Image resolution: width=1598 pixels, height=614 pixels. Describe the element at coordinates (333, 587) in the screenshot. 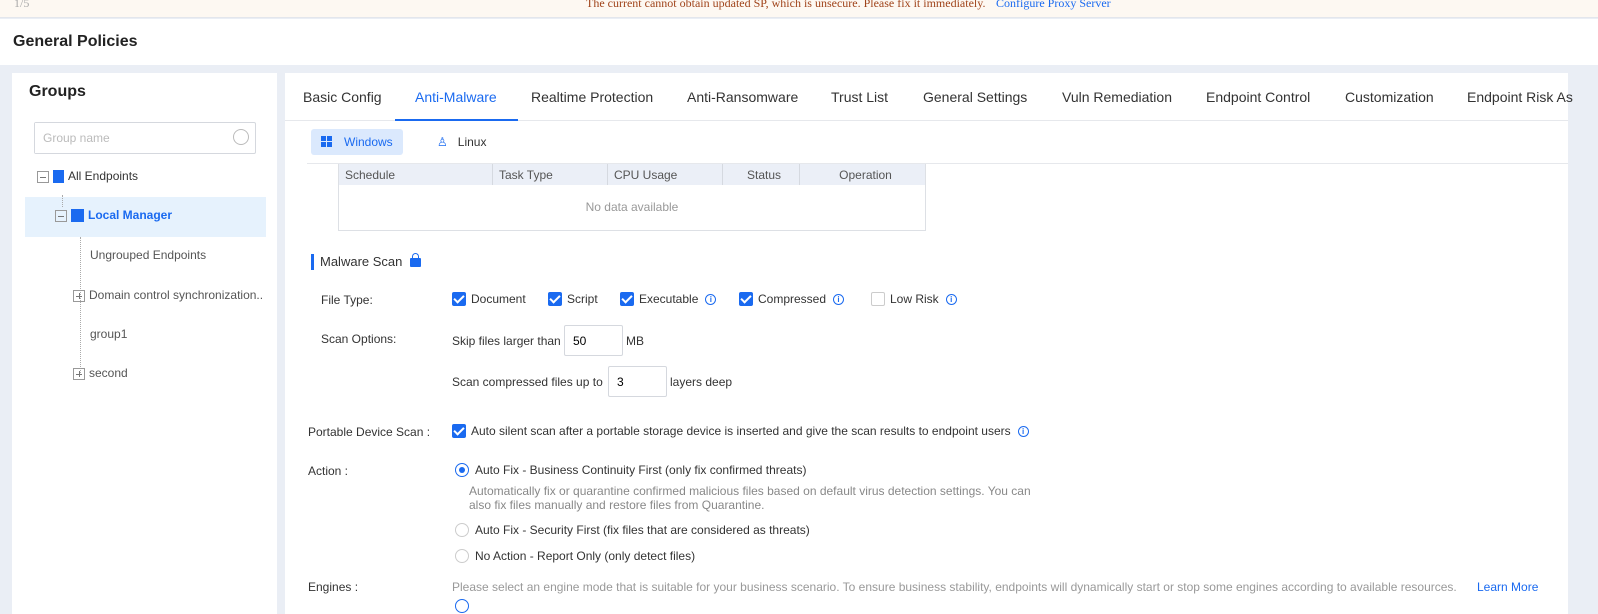

I see `engines-label: Engines :` at that location.